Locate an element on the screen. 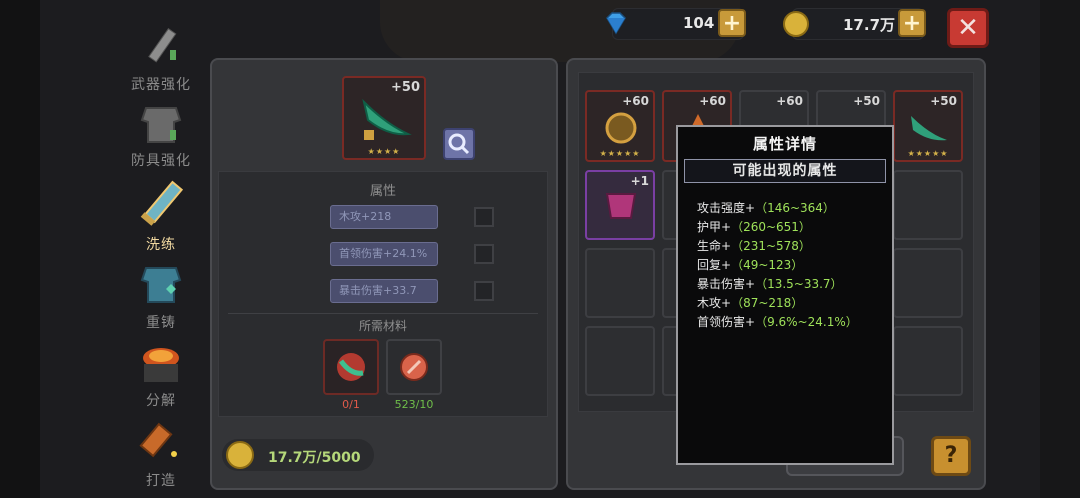 The height and width of the screenshot is (498, 1080). nav-dismantle: 分解 is located at coordinates (161, 375).